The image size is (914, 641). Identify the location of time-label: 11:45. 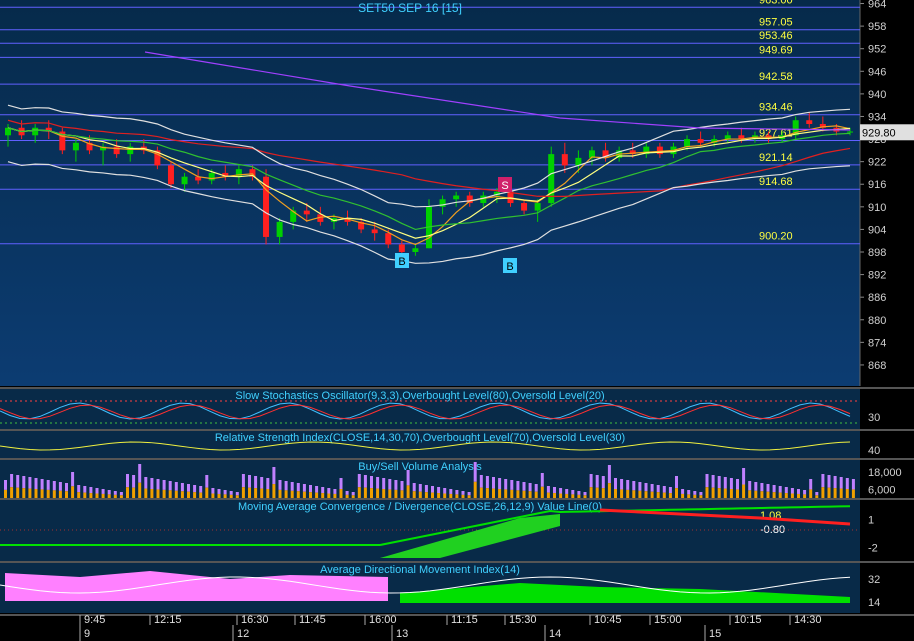
(312, 620).